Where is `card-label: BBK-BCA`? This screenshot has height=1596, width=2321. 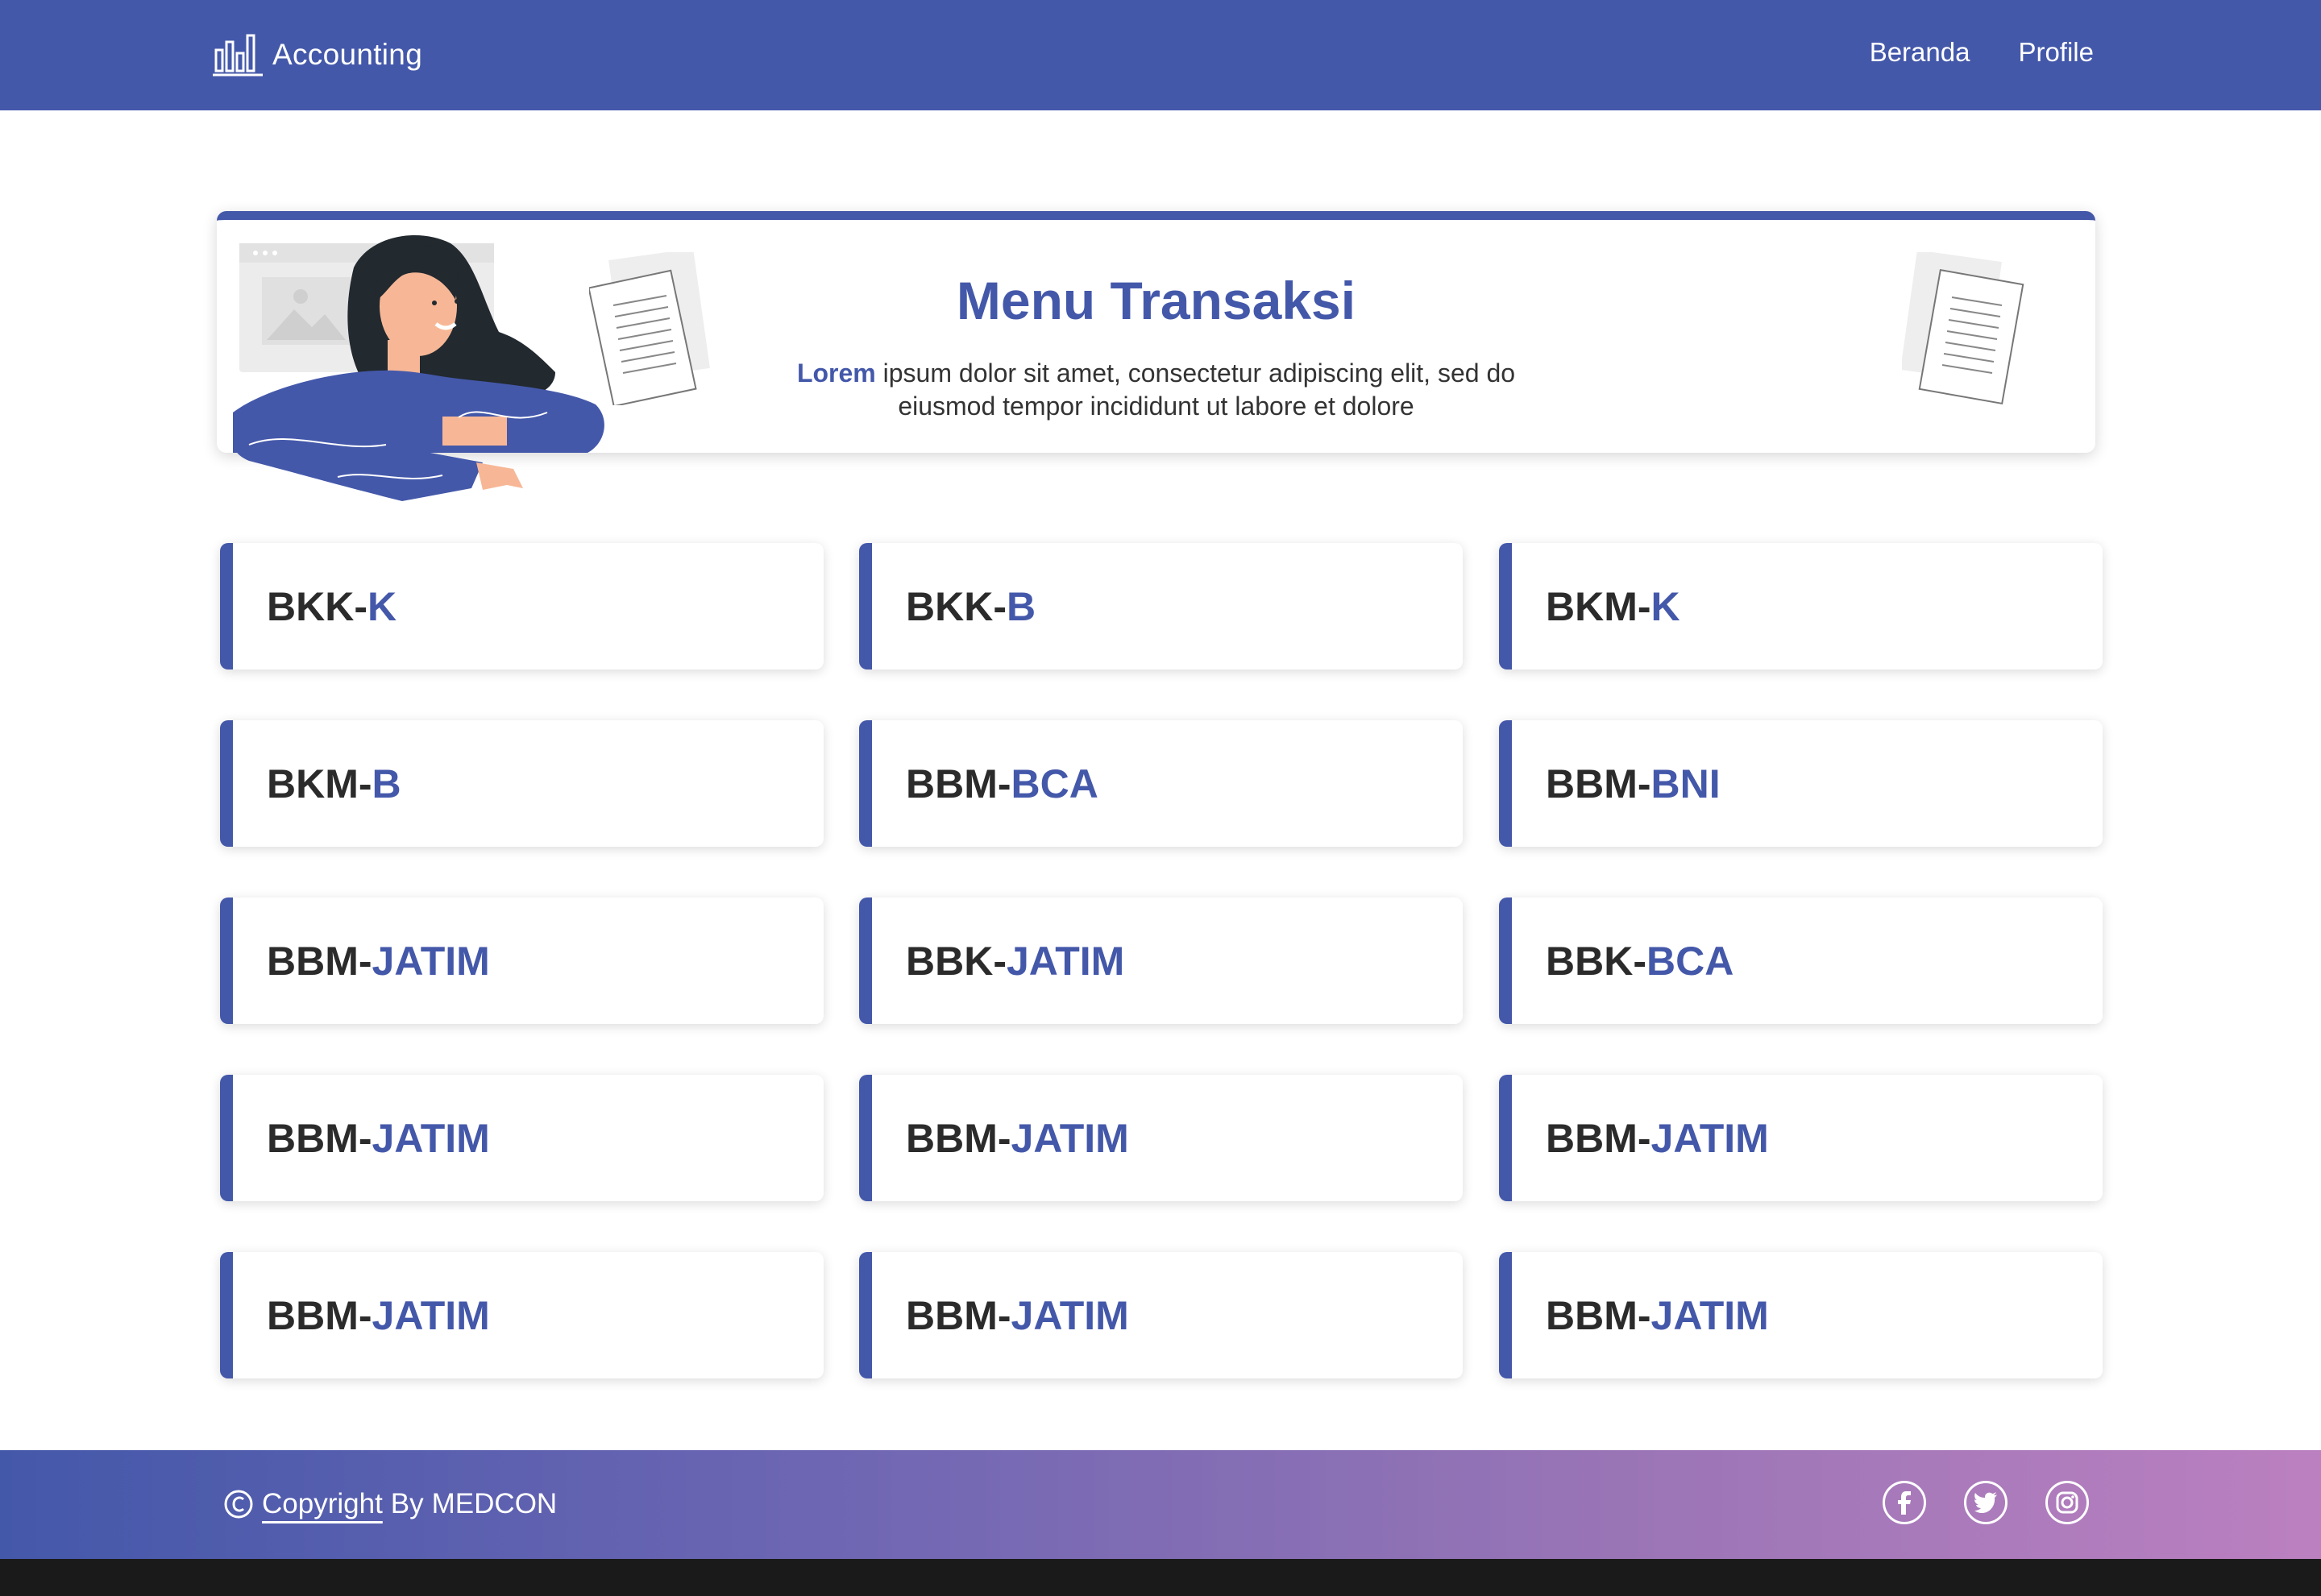
card-label: BBK-BCA is located at coordinates (1639, 961).